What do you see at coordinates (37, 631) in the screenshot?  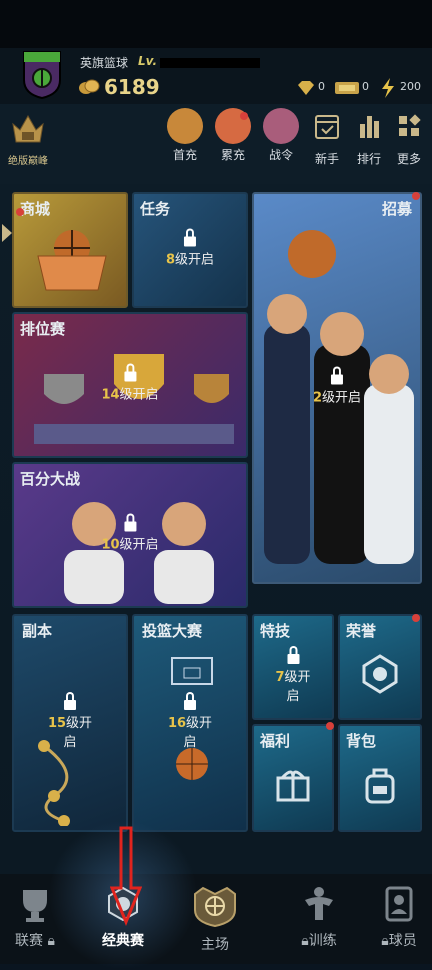 I see `dungeon-title: 副本` at bounding box center [37, 631].